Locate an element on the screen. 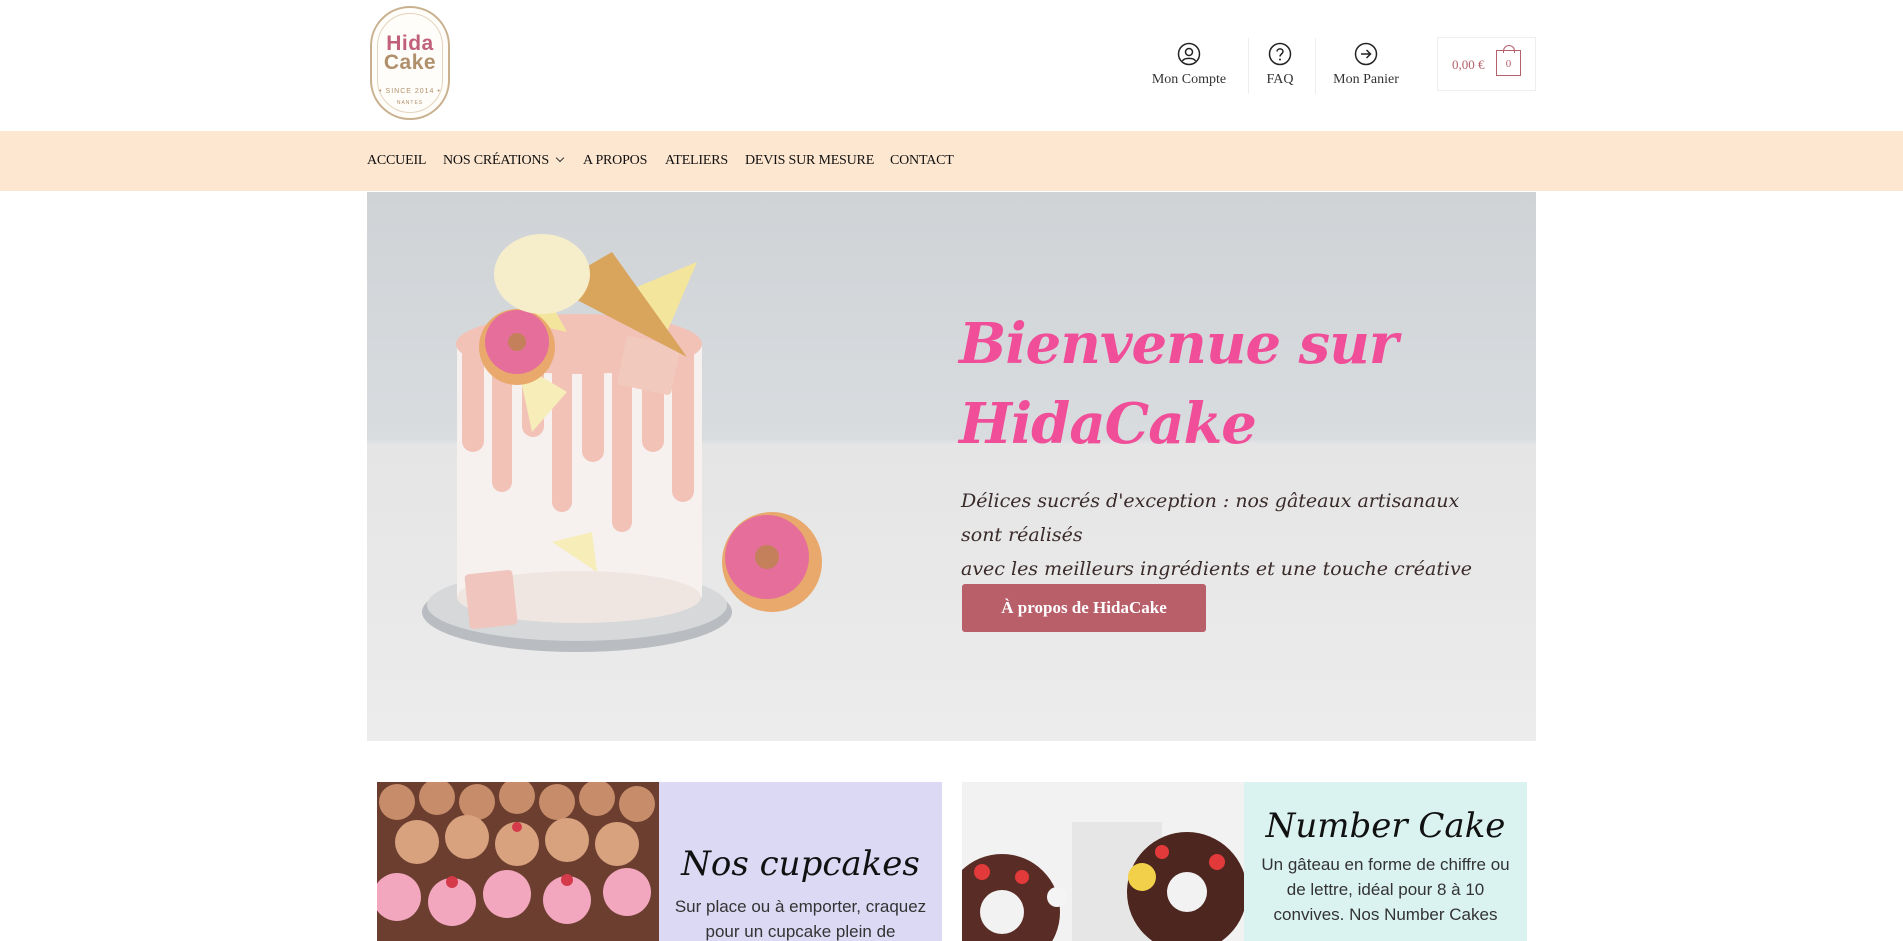 The image size is (1903, 941). faq-link: FAQ is located at coordinates (1280, 65).